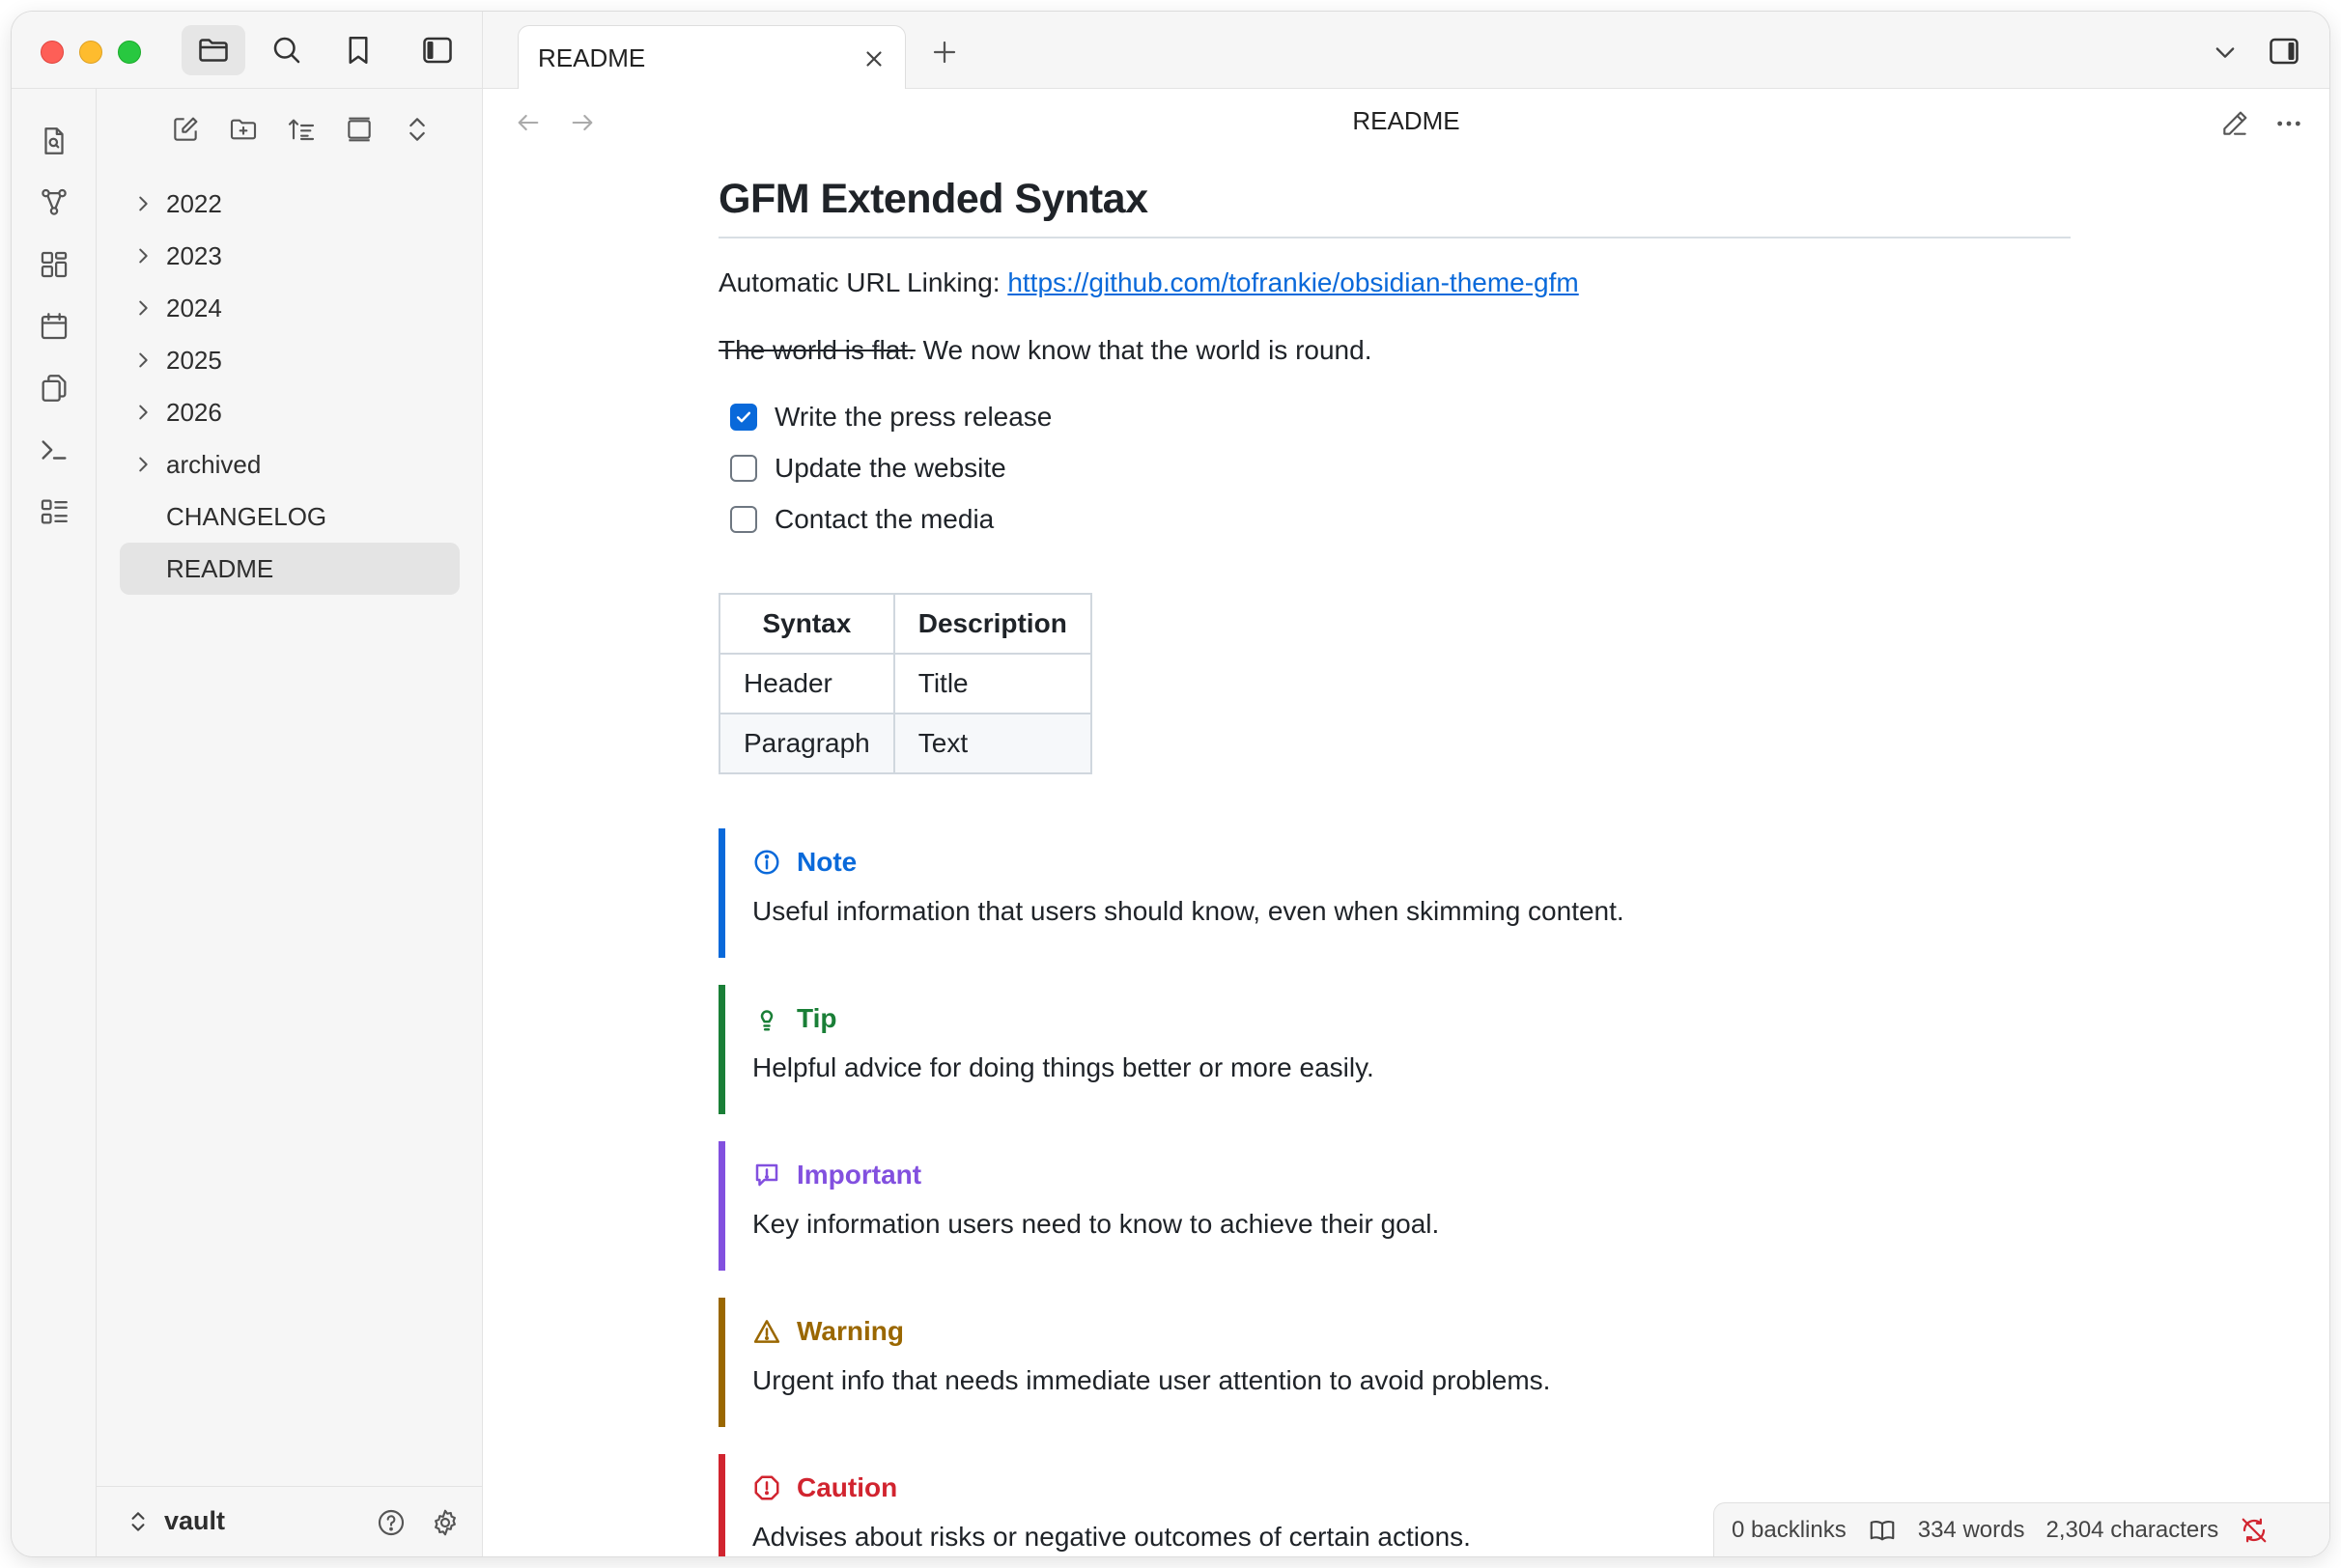 This screenshot has width=2341, height=1568. I want to click on toggle-left-sidebar-button, so click(438, 50).